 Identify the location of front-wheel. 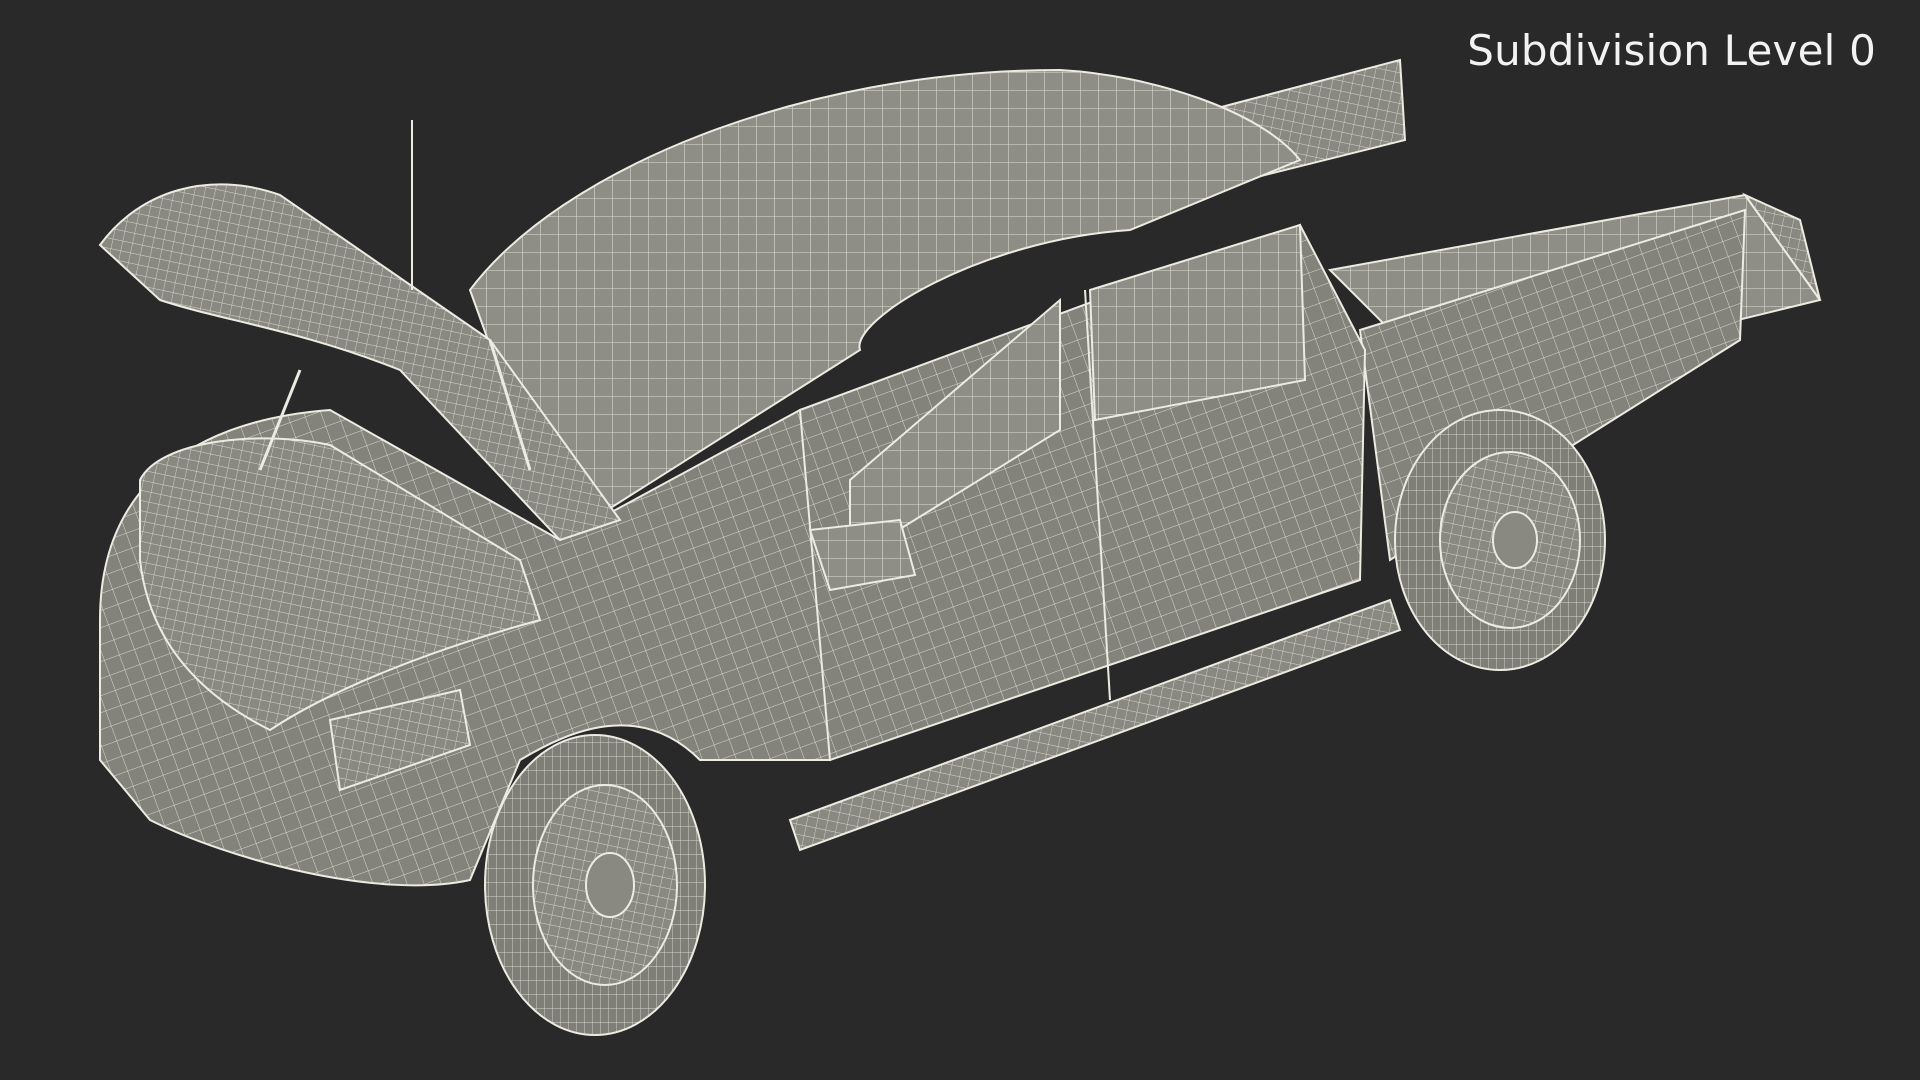
(595, 885).